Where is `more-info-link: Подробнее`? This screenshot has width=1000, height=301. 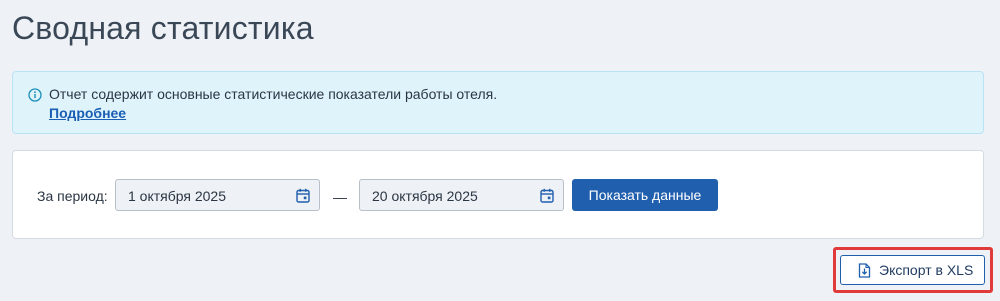
more-info-link: Подробнее is located at coordinates (87, 113).